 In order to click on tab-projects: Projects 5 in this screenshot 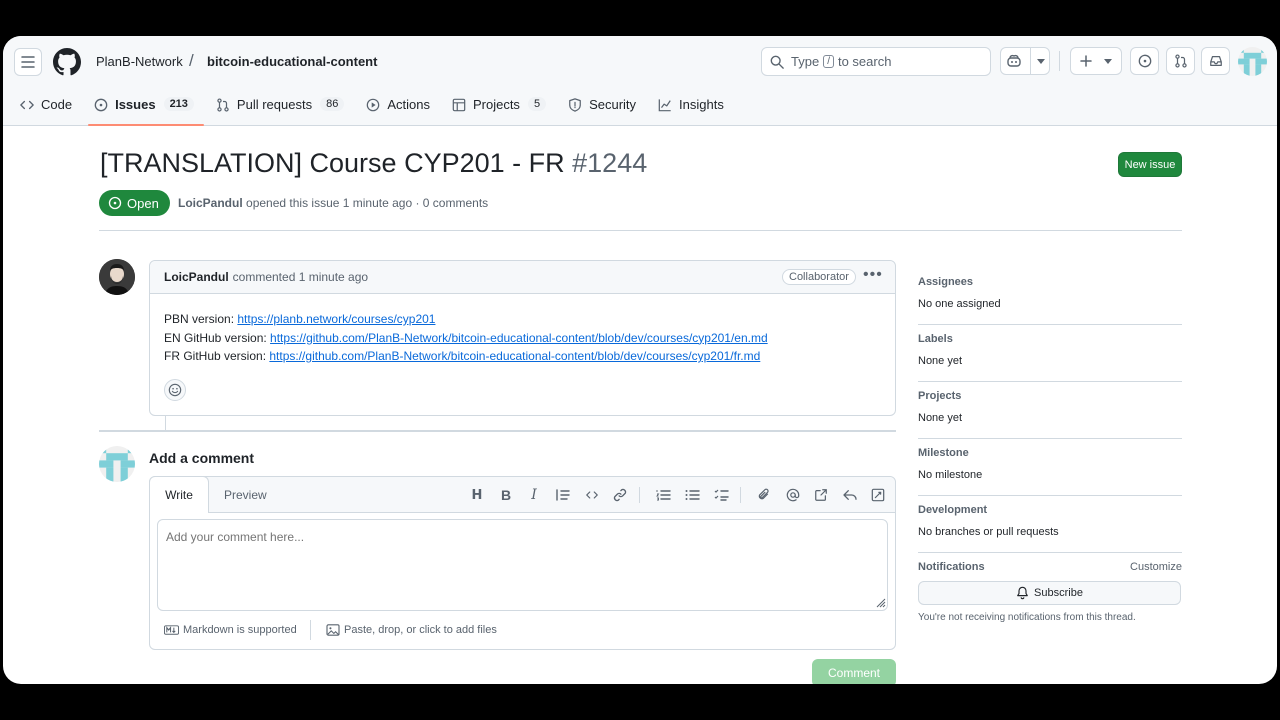, I will do `click(504, 110)`.